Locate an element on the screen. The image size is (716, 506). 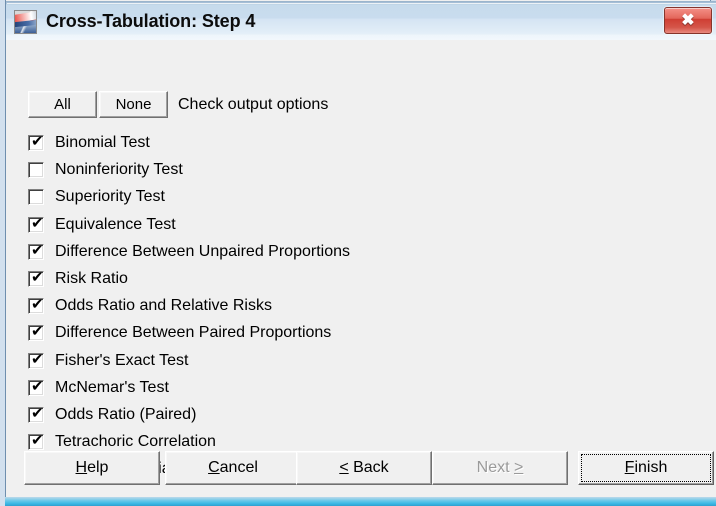
help-button-label: Help is located at coordinates (92, 467).